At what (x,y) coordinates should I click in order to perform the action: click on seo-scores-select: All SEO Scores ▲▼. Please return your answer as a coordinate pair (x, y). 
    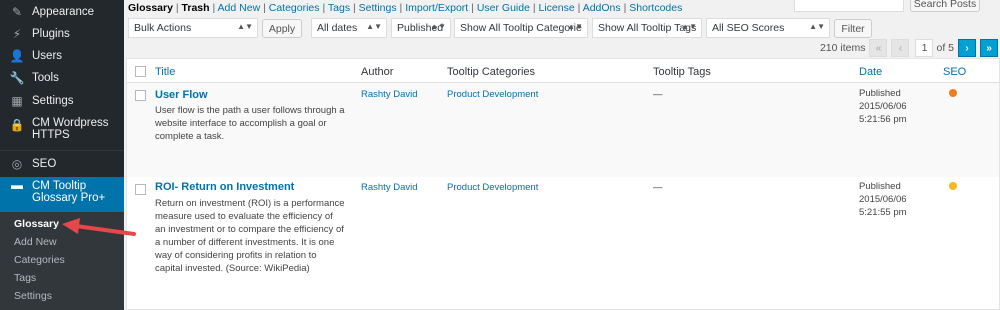
    Looking at the image, I should click on (768, 28).